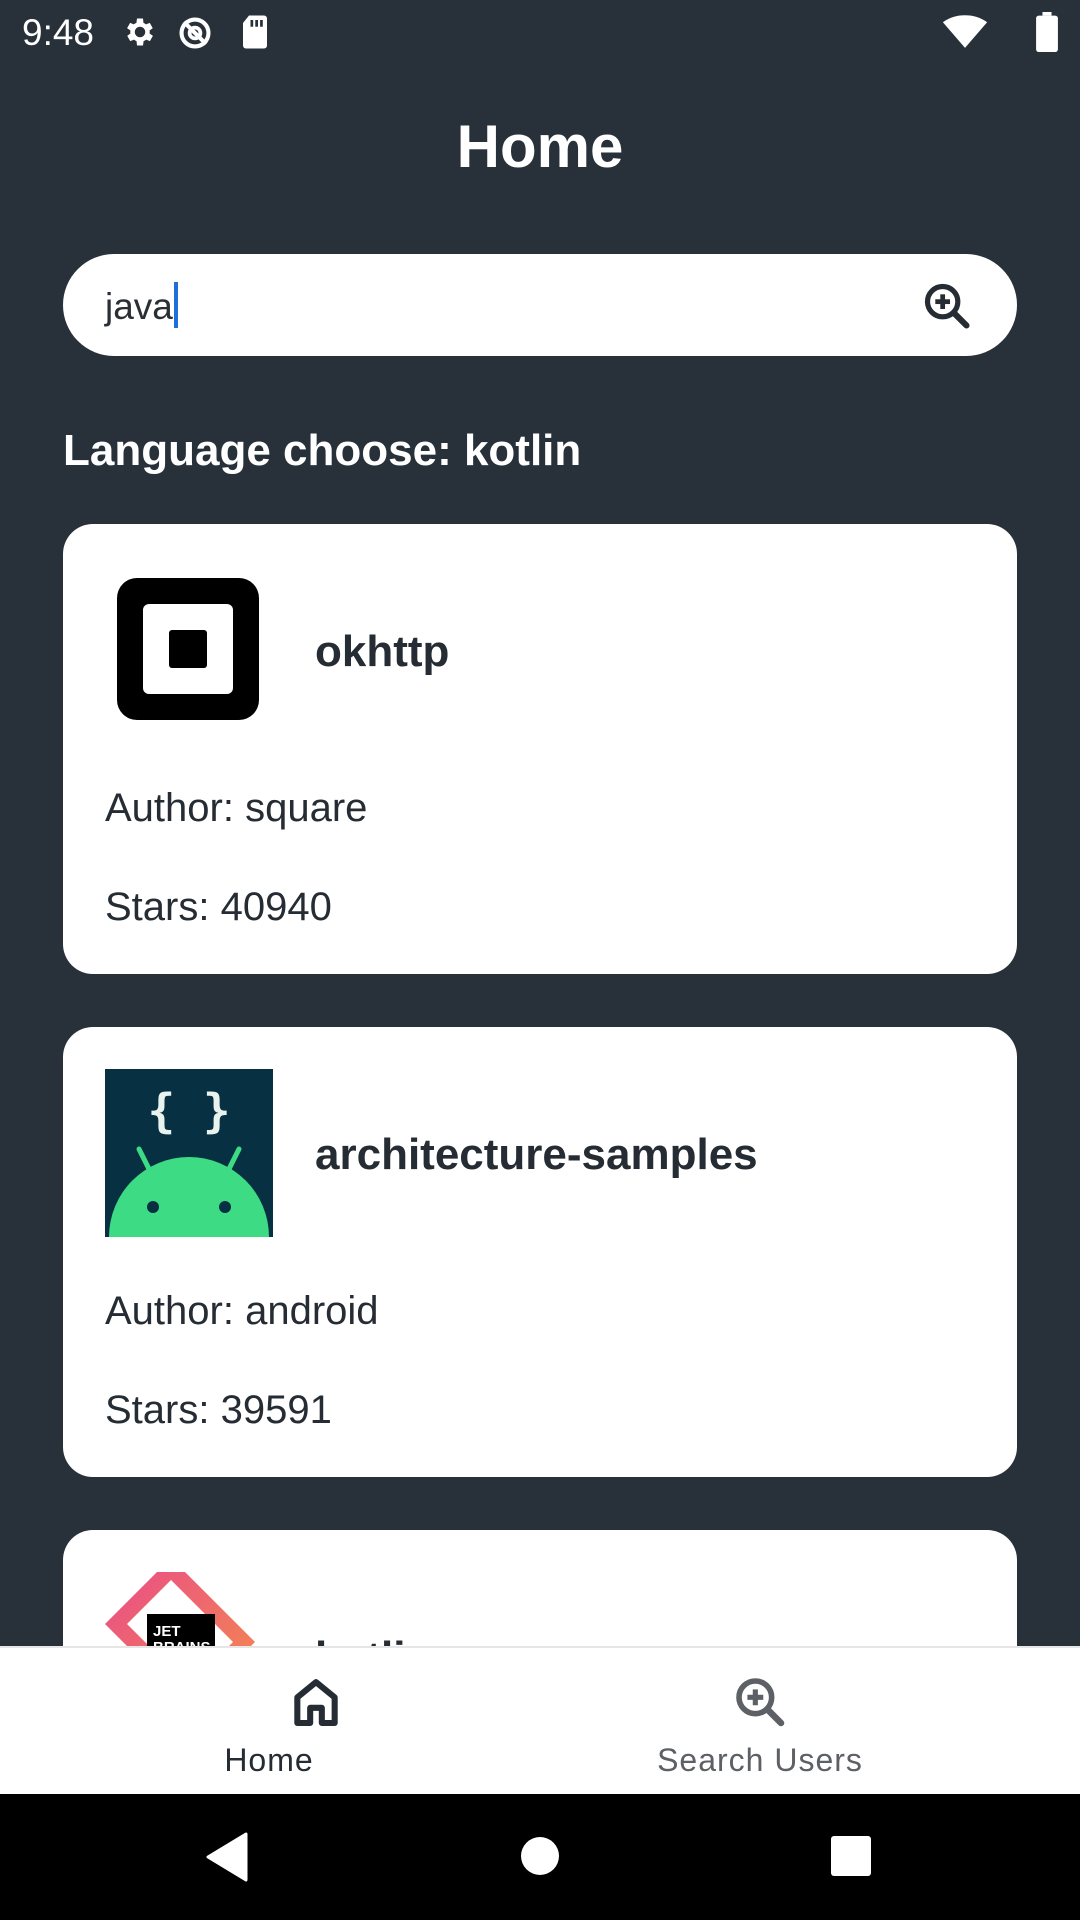 This screenshot has height=1920, width=1080. Describe the element at coordinates (851, 1856) in the screenshot. I see `recents-icon` at that location.